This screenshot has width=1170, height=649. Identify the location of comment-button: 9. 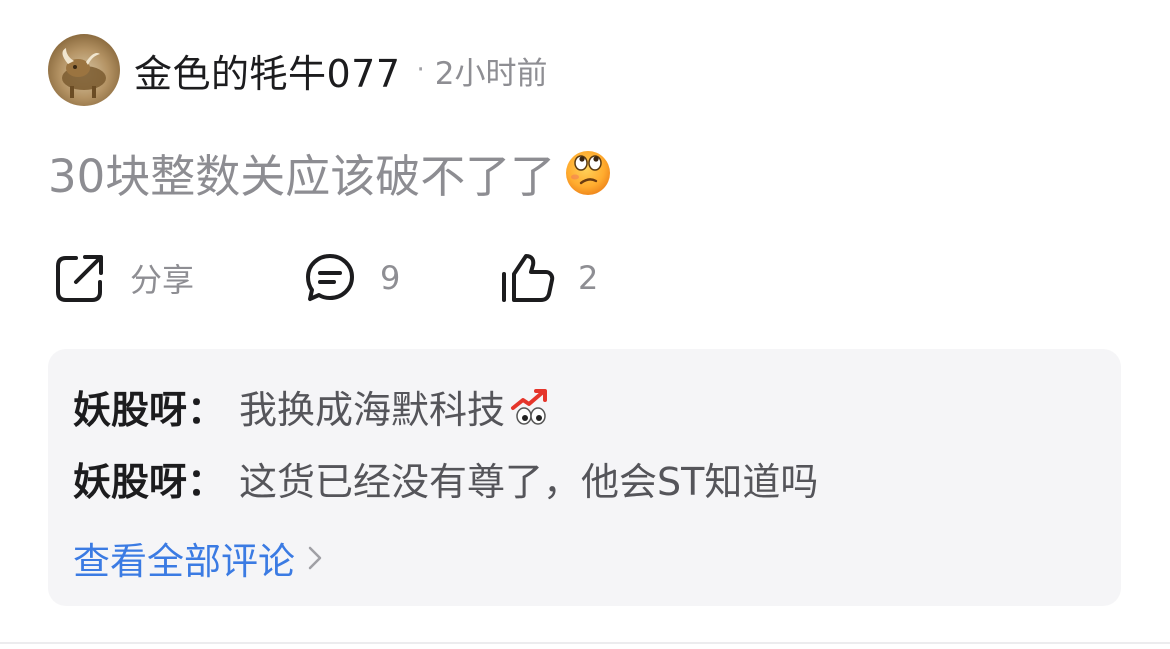
(351, 278).